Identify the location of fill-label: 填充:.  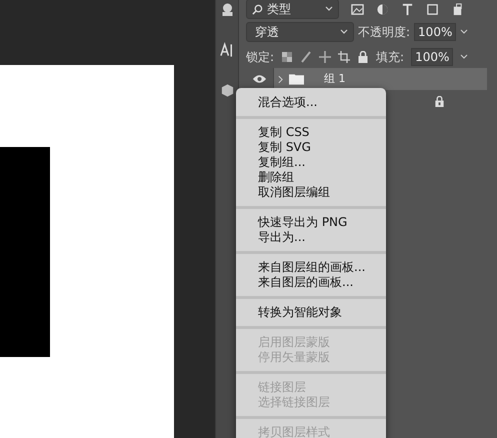
(390, 57).